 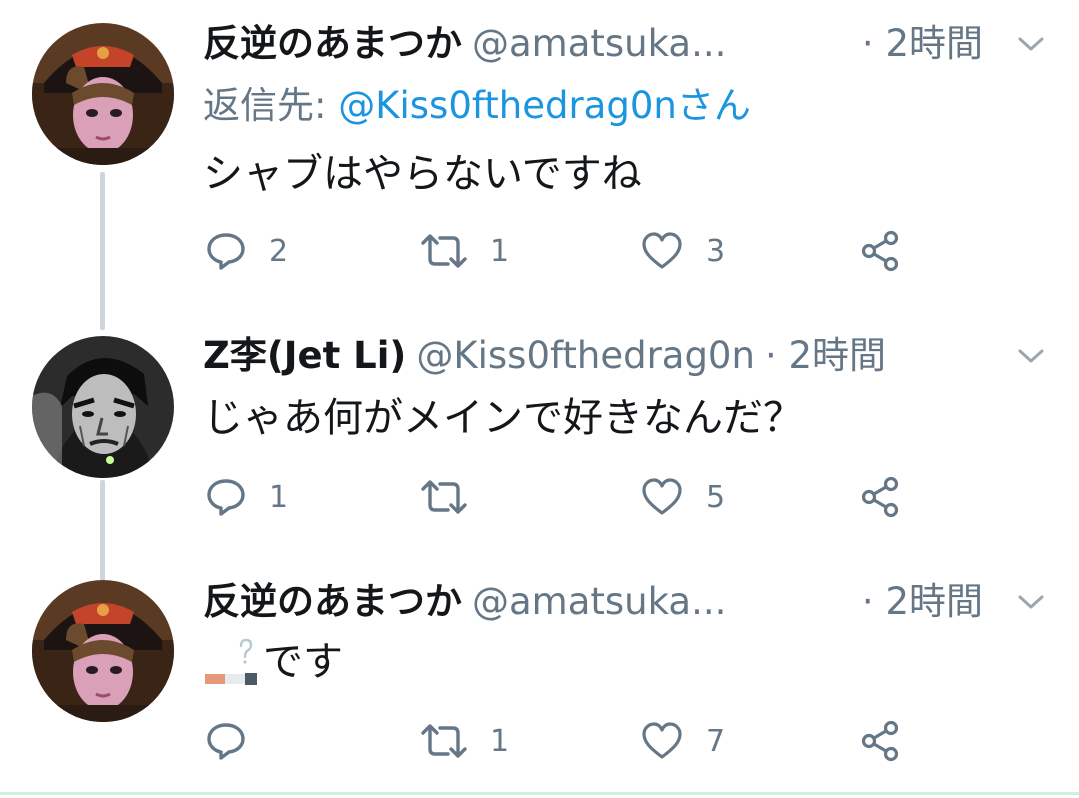 I want to click on like-button: 7, so click(x=682, y=741).